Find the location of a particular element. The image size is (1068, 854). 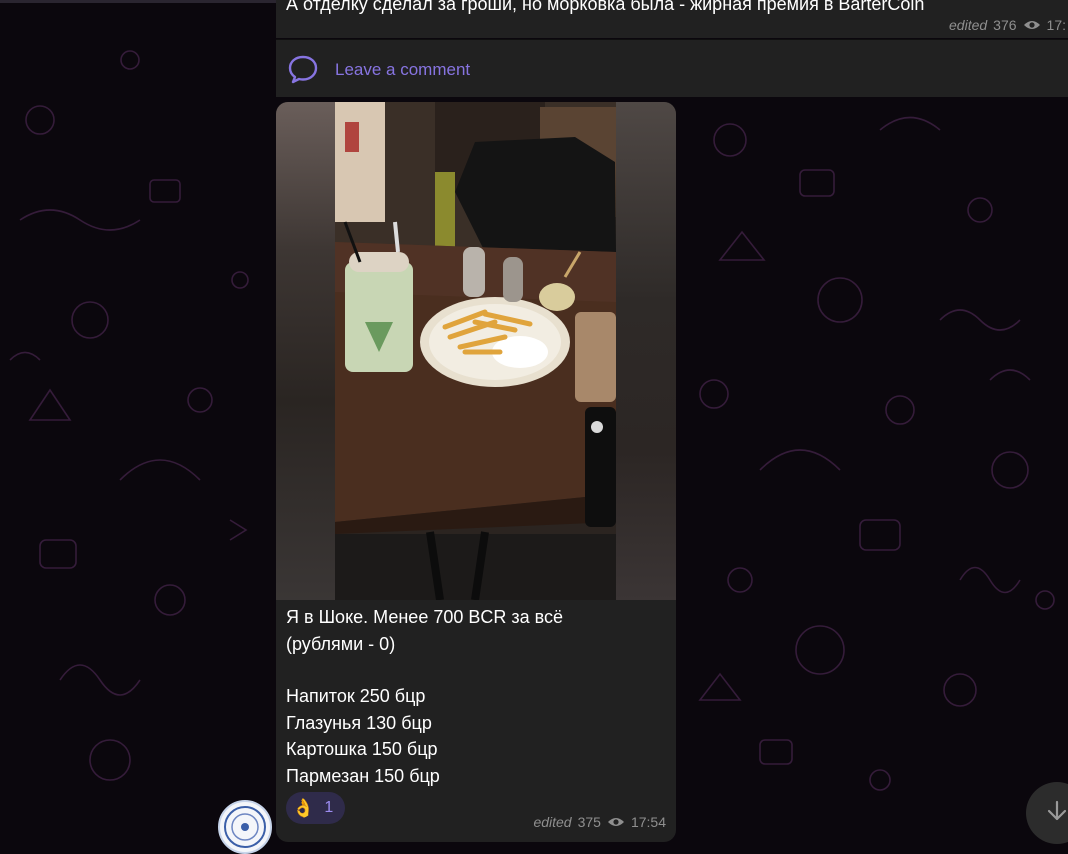

channel-avatar is located at coordinates (245, 827).